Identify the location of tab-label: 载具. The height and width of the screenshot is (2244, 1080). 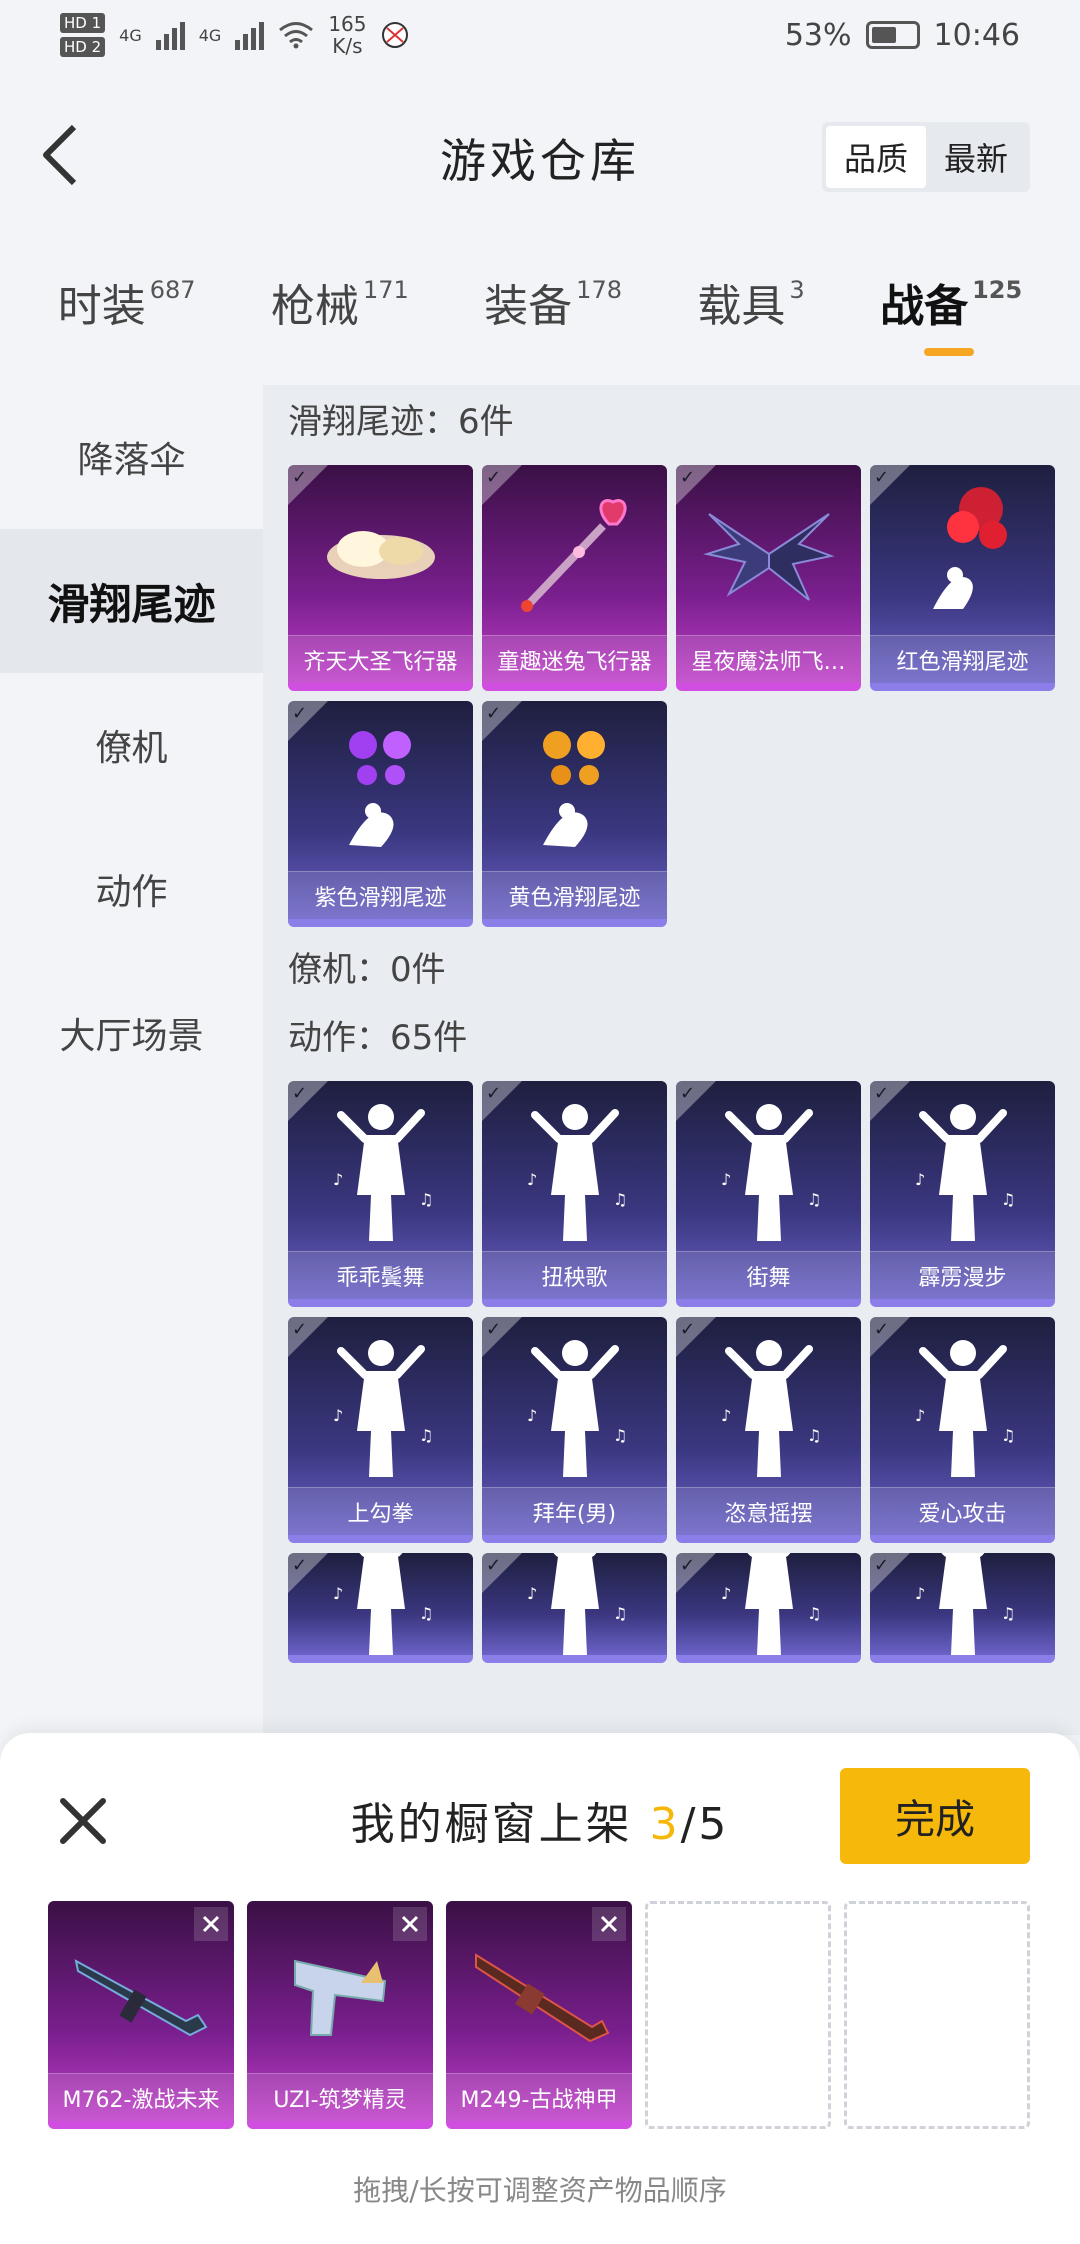
(741, 306).